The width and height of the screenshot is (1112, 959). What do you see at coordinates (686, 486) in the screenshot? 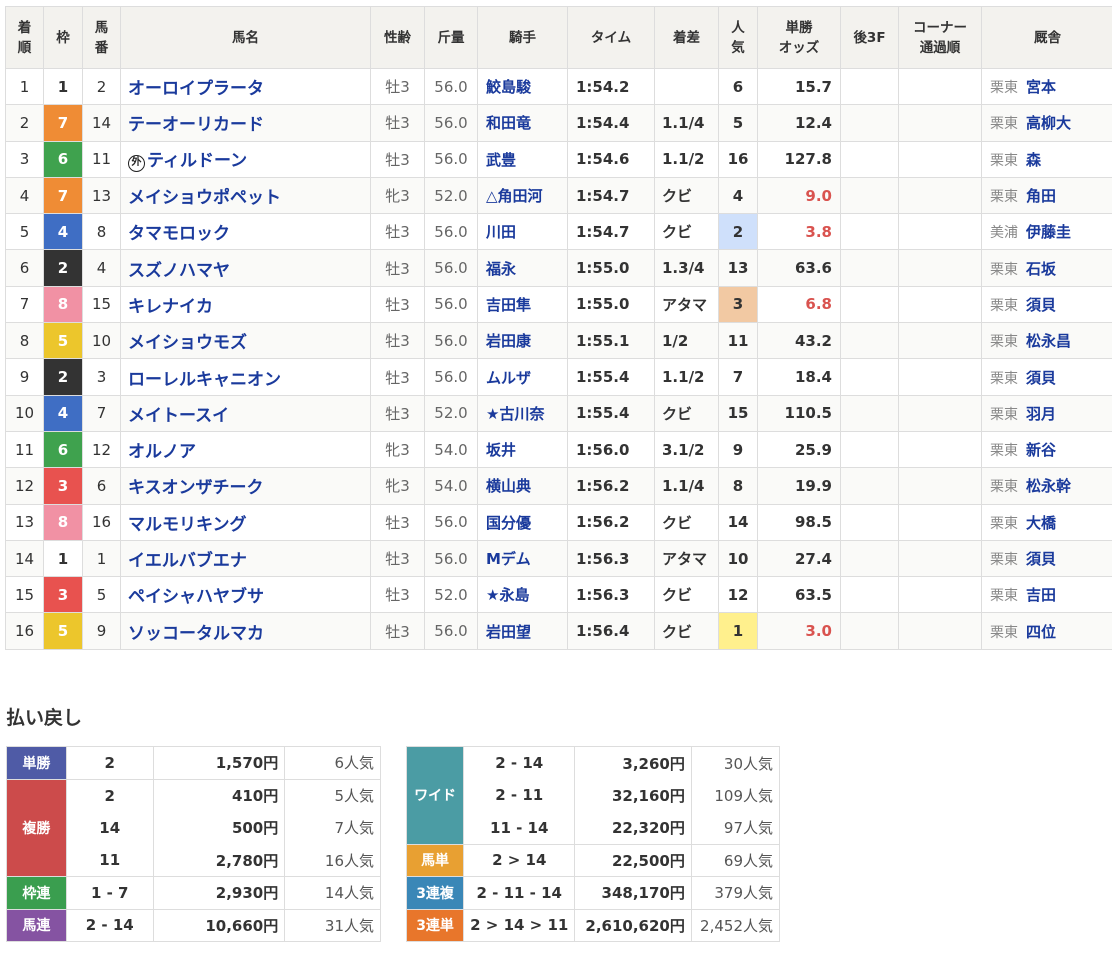
I see `margin-cell: 1.1/4` at bounding box center [686, 486].